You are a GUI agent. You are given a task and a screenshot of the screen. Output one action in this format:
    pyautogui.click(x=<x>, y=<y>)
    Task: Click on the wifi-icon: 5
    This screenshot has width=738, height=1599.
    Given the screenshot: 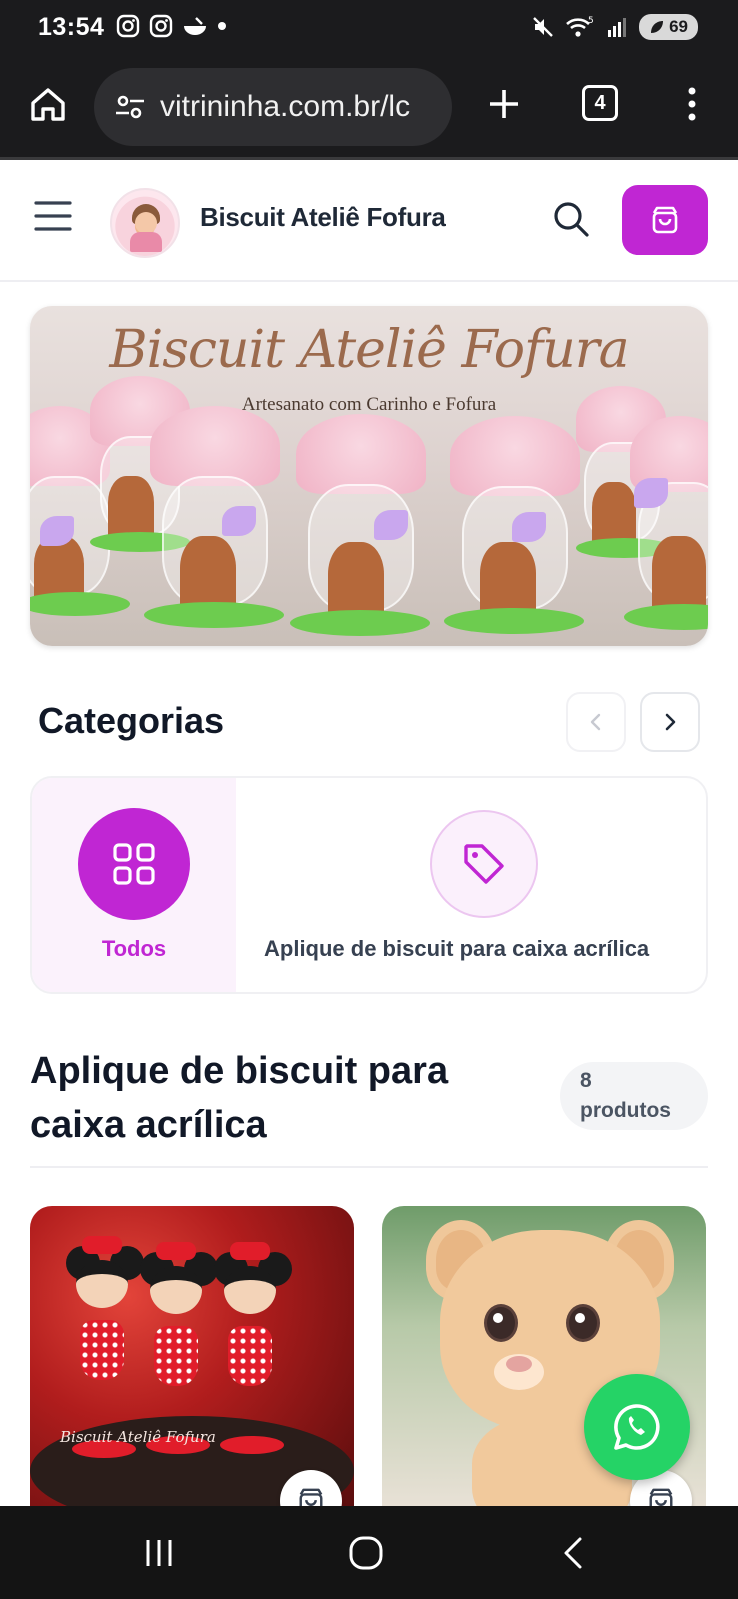 What is the action you would take?
    pyautogui.click(x=580, y=26)
    